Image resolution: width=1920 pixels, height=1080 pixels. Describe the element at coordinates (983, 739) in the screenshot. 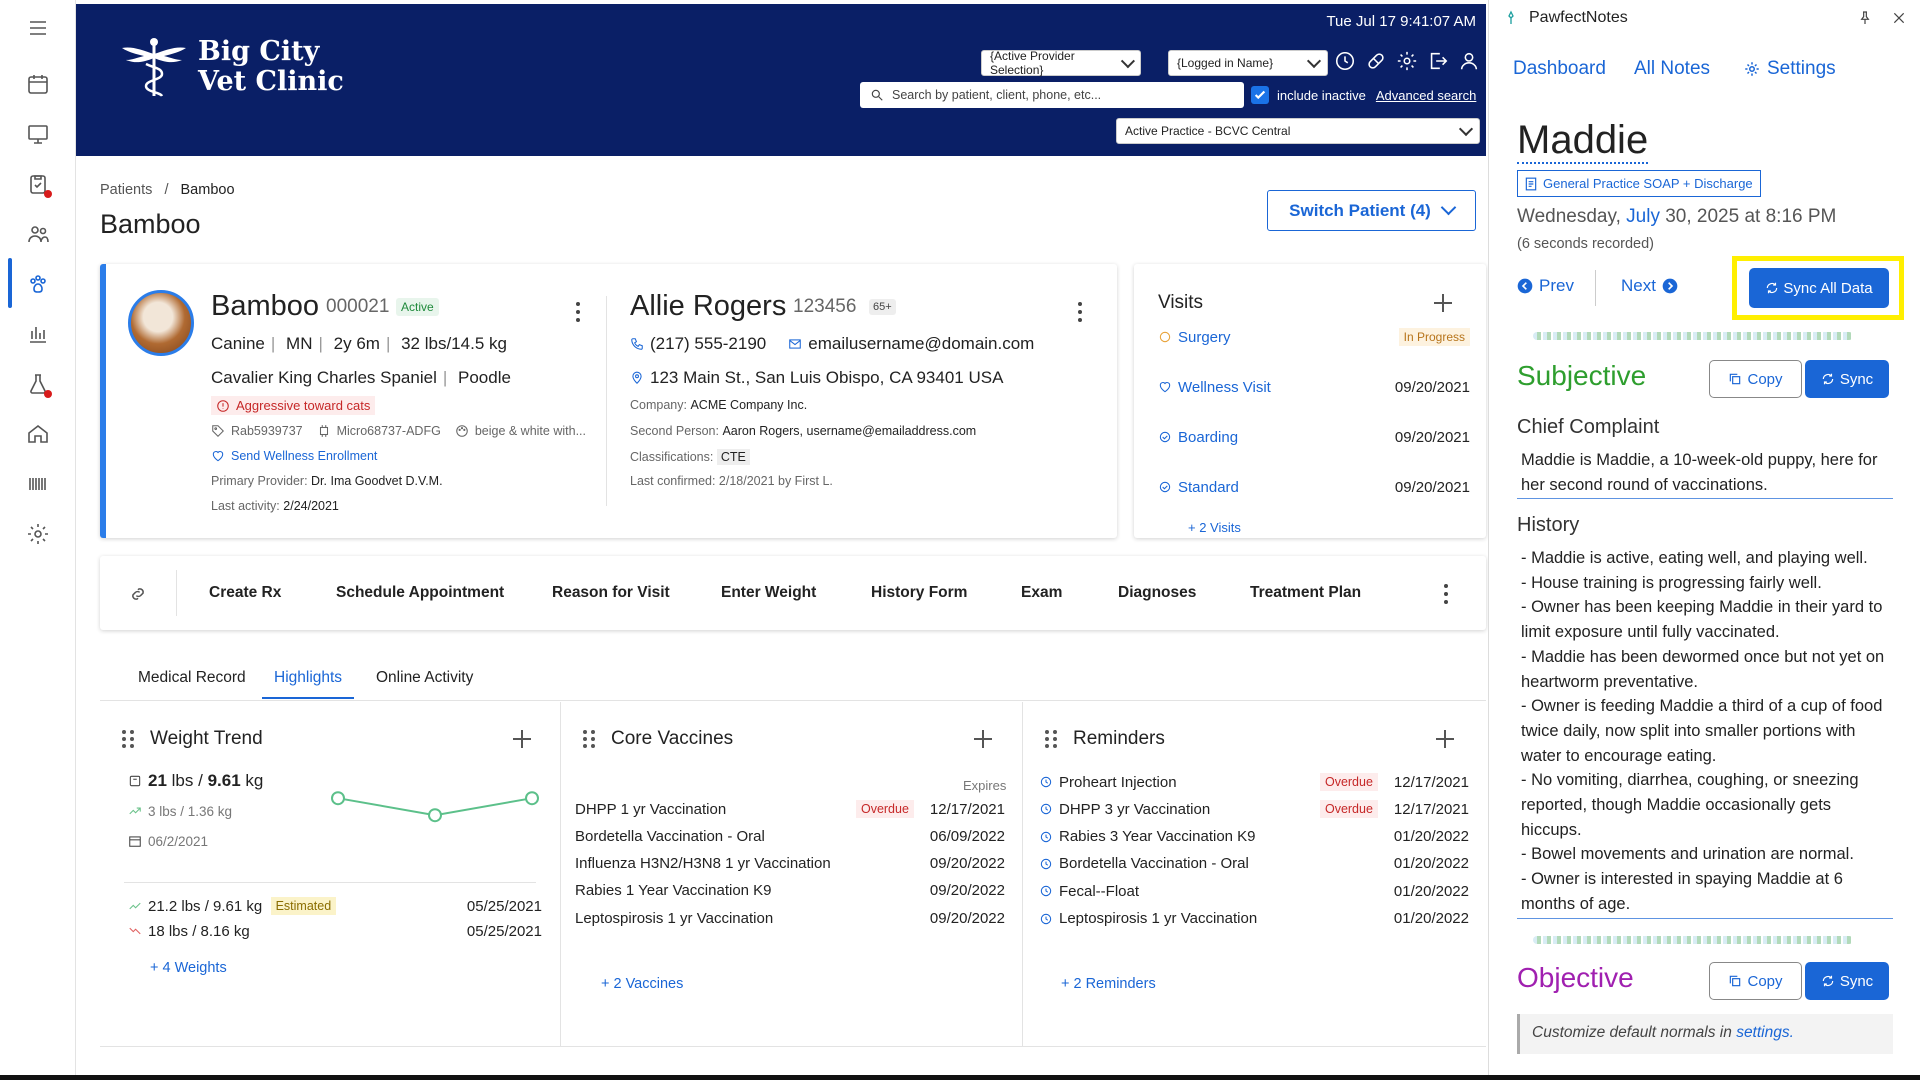

I see `add-vaccine-icon` at that location.